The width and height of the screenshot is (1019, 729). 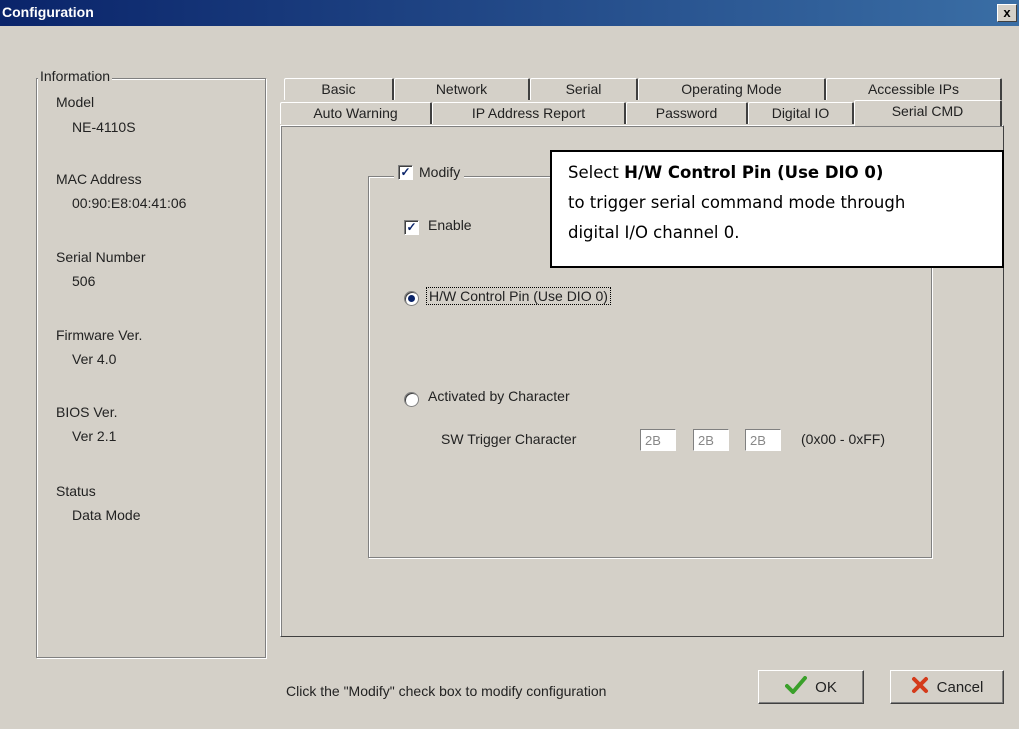 I want to click on activated-by-character-label: Activated by Character, so click(x=499, y=396).